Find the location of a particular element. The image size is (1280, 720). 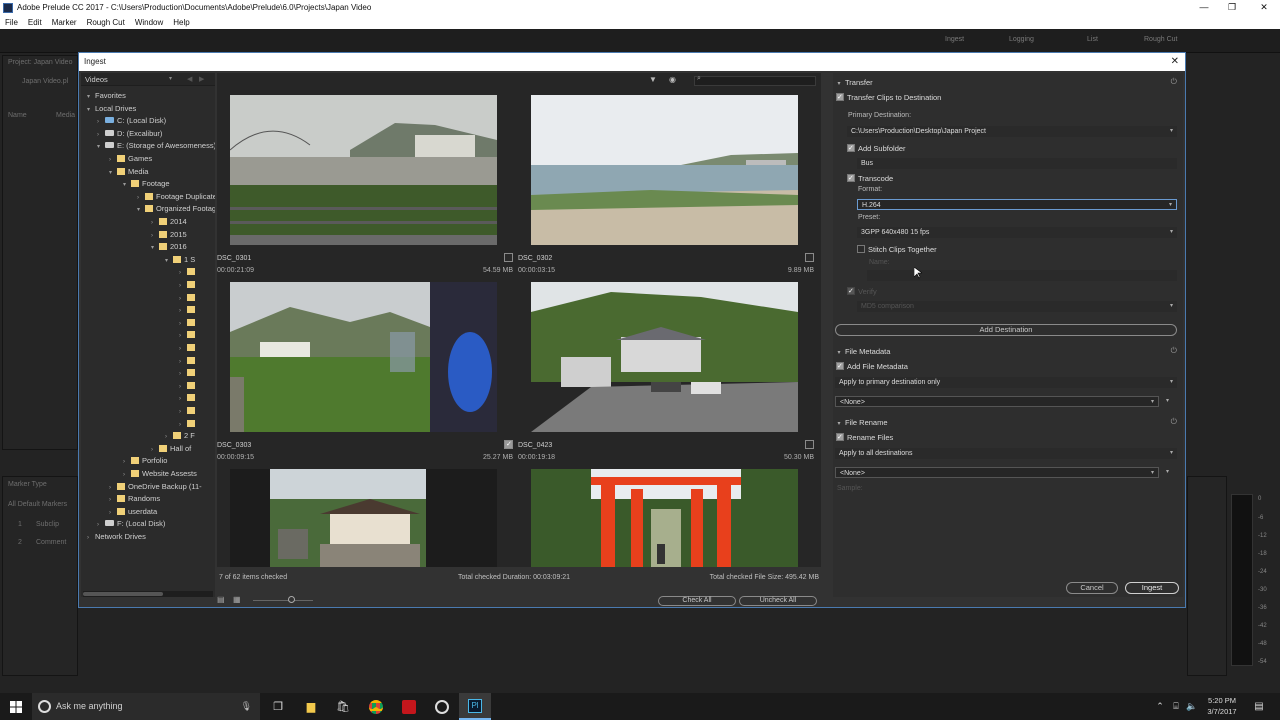

tree-scrollbar is located at coordinates (148, 594).